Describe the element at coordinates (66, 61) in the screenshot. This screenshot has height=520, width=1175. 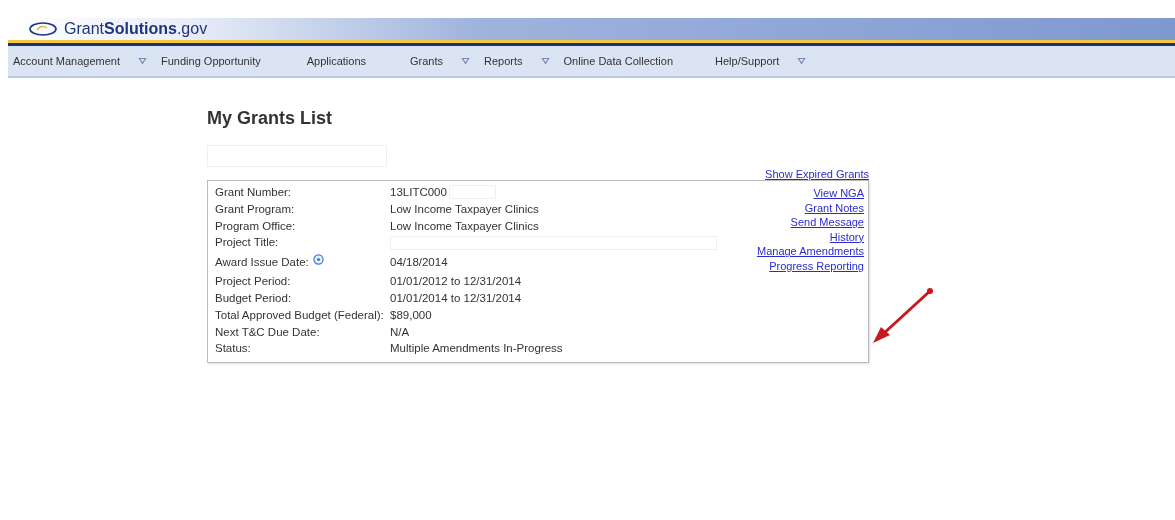
I see `nav-menu-item: Account Management` at that location.